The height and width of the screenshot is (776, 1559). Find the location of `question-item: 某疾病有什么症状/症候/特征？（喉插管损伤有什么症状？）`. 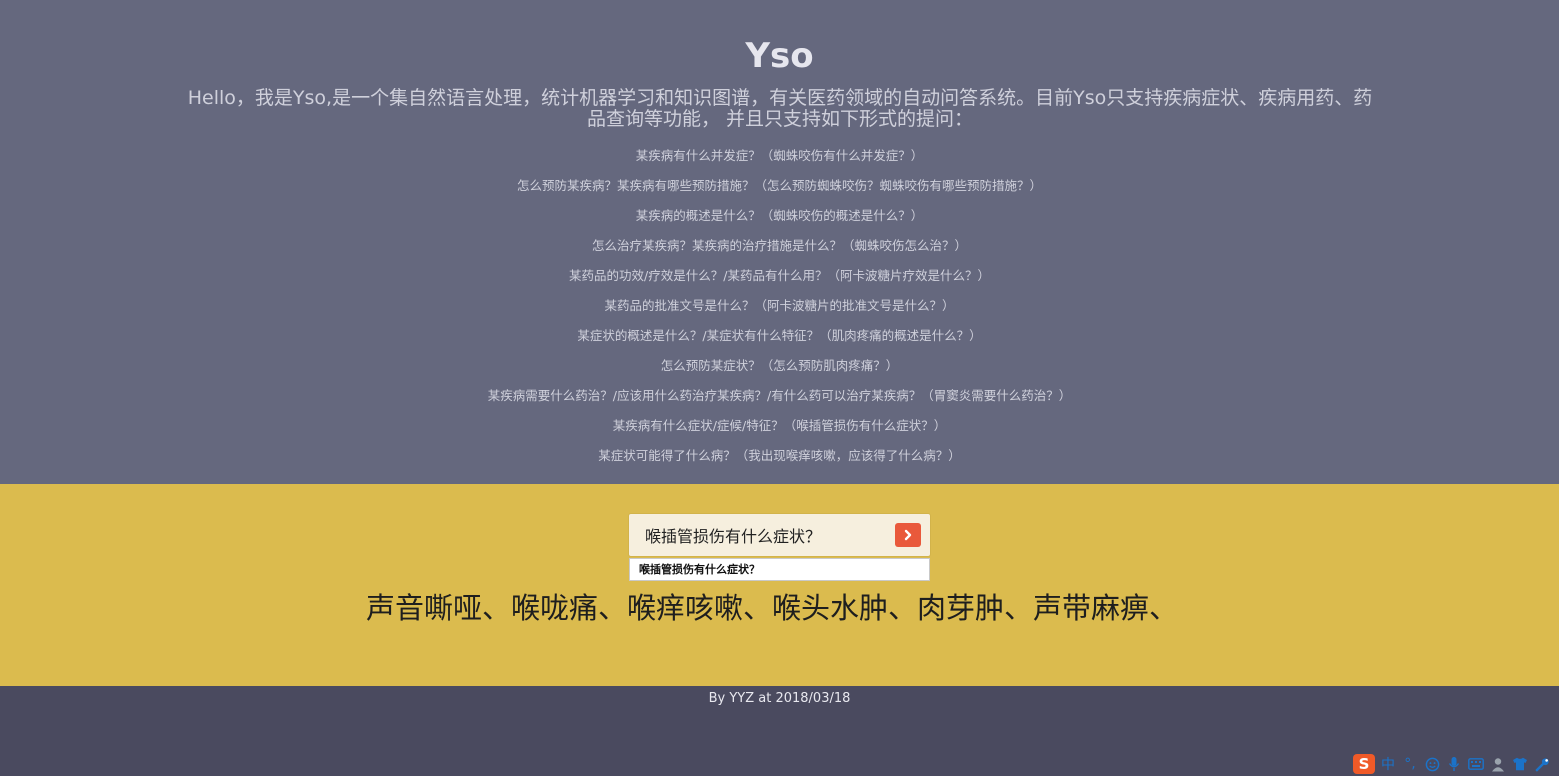

question-item: 某疾病有什么症状/症候/特征？（喉插管损伤有什么症状？） is located at coordinates (779, 425).